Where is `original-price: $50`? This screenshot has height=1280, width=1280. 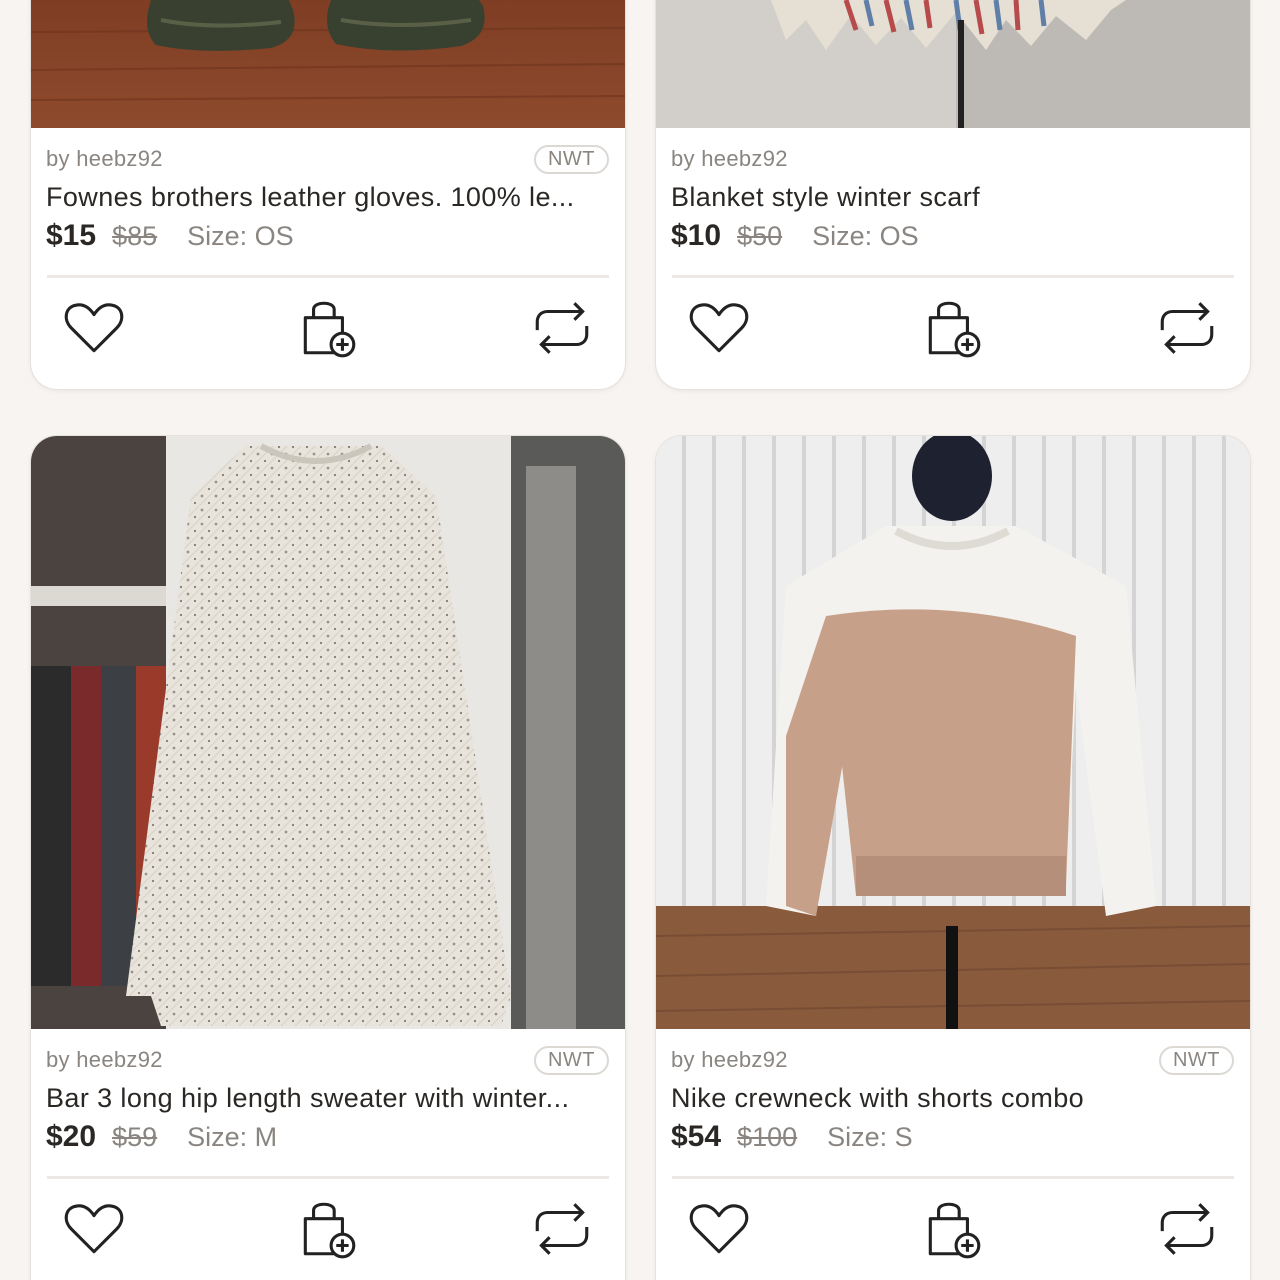 original-price: $50 is located at coordinates (760, 236).